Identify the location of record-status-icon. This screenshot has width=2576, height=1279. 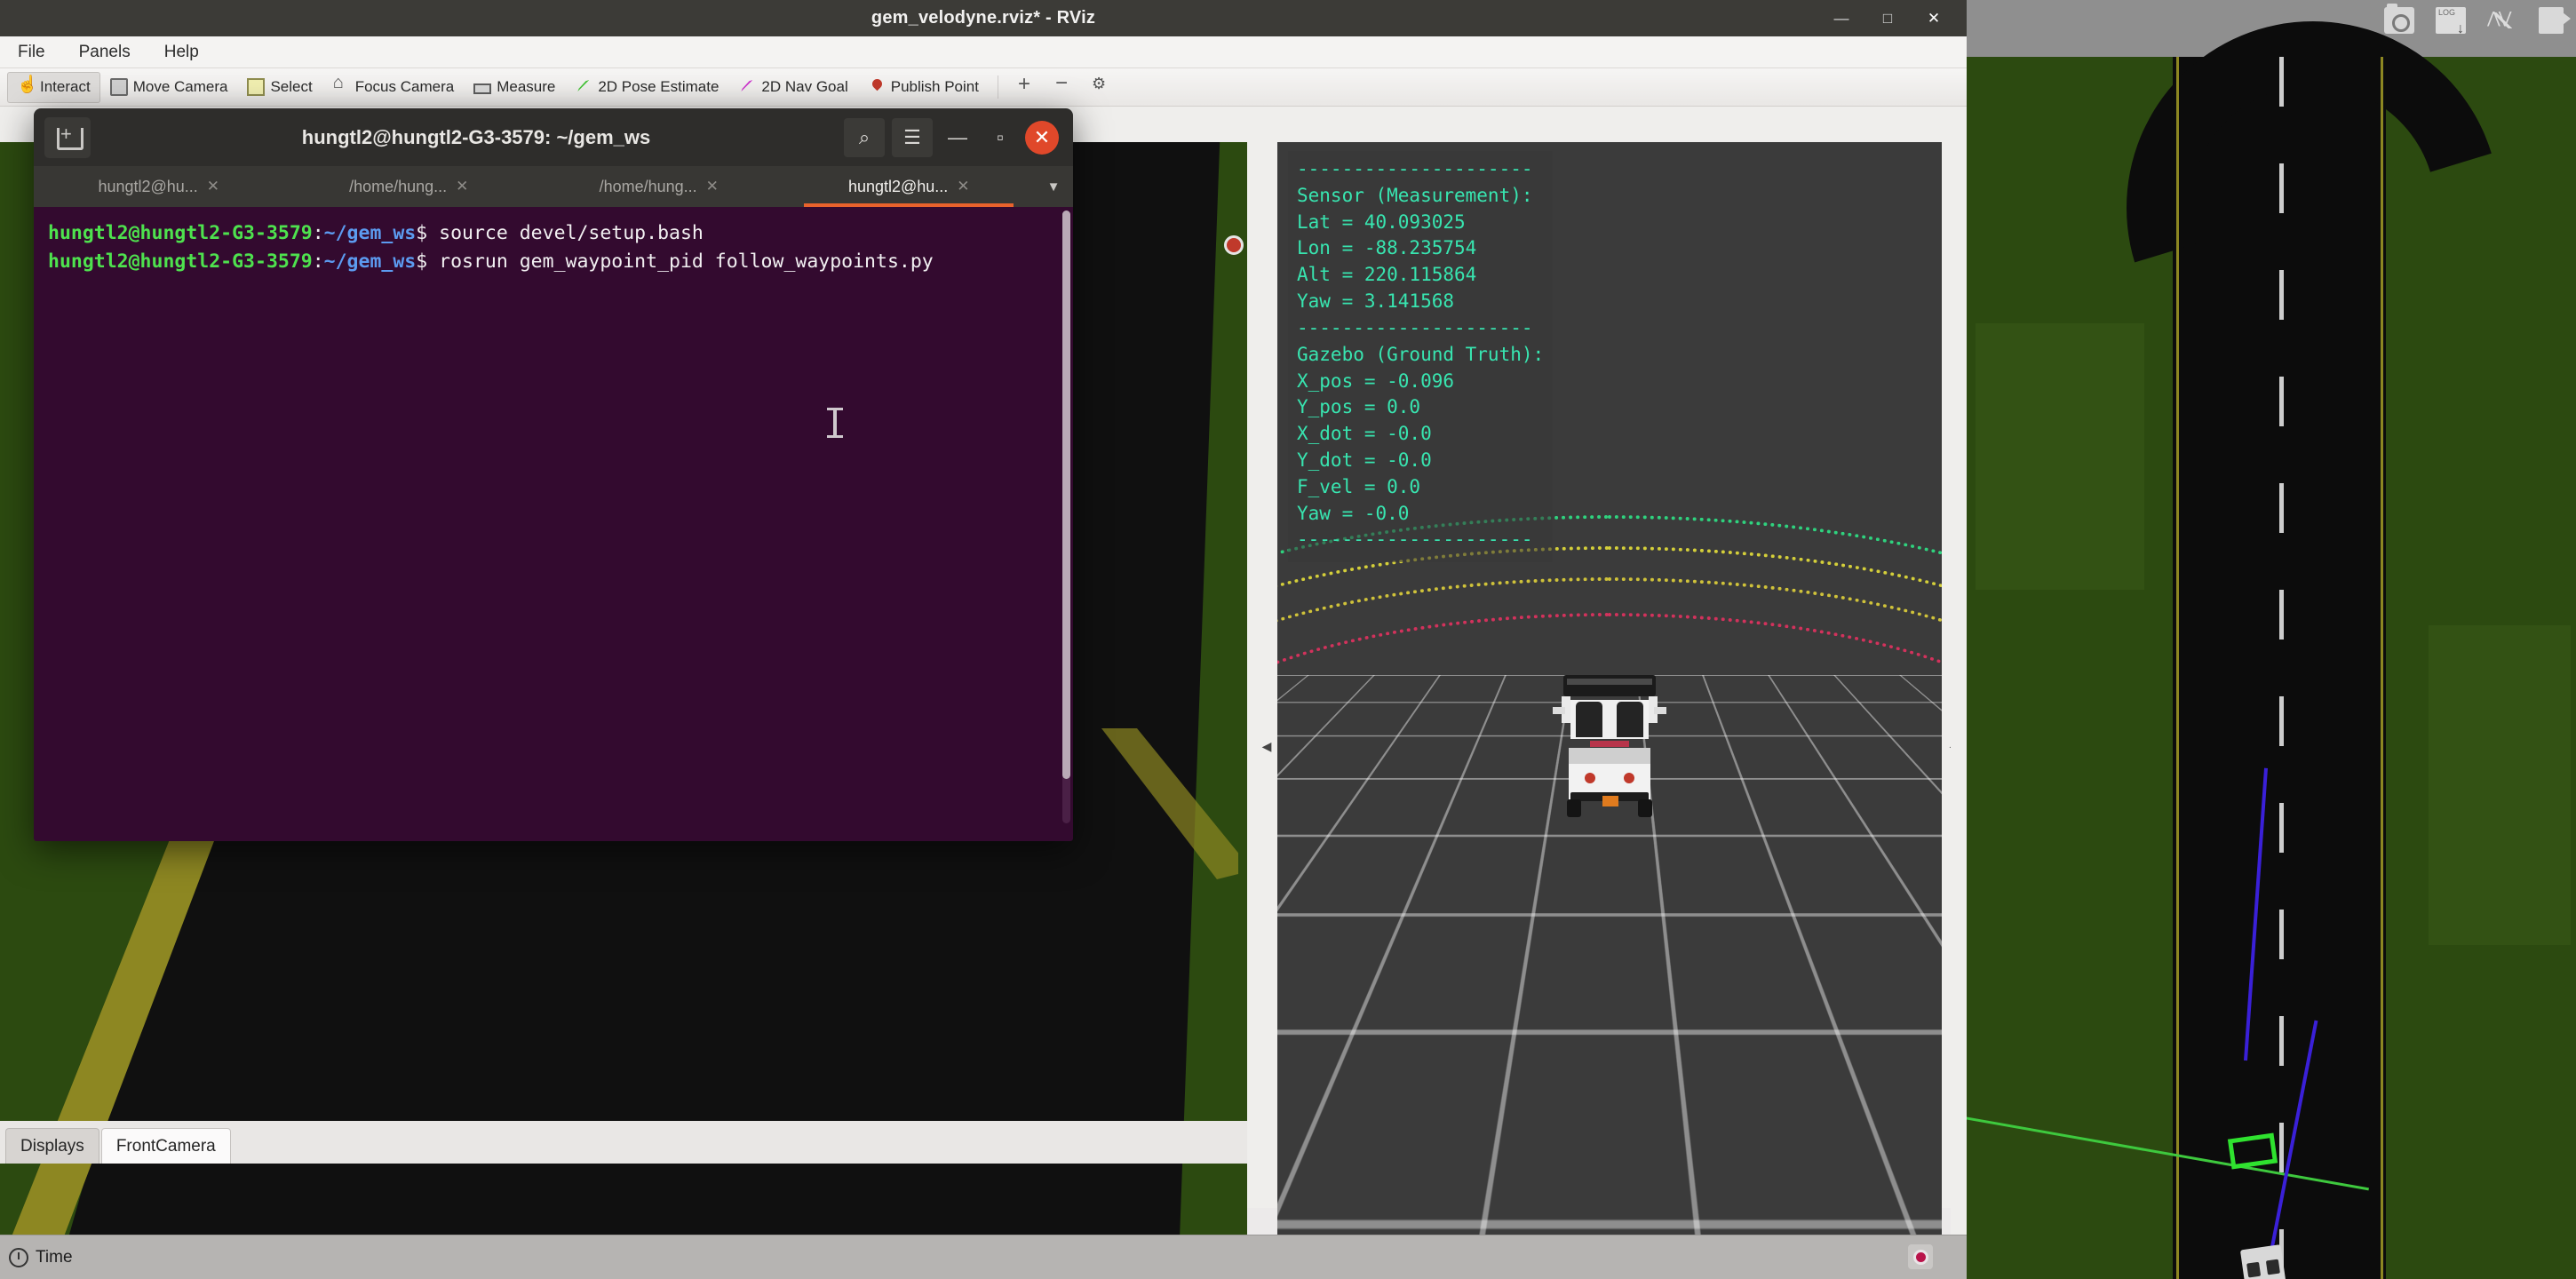
(1920, 1256).